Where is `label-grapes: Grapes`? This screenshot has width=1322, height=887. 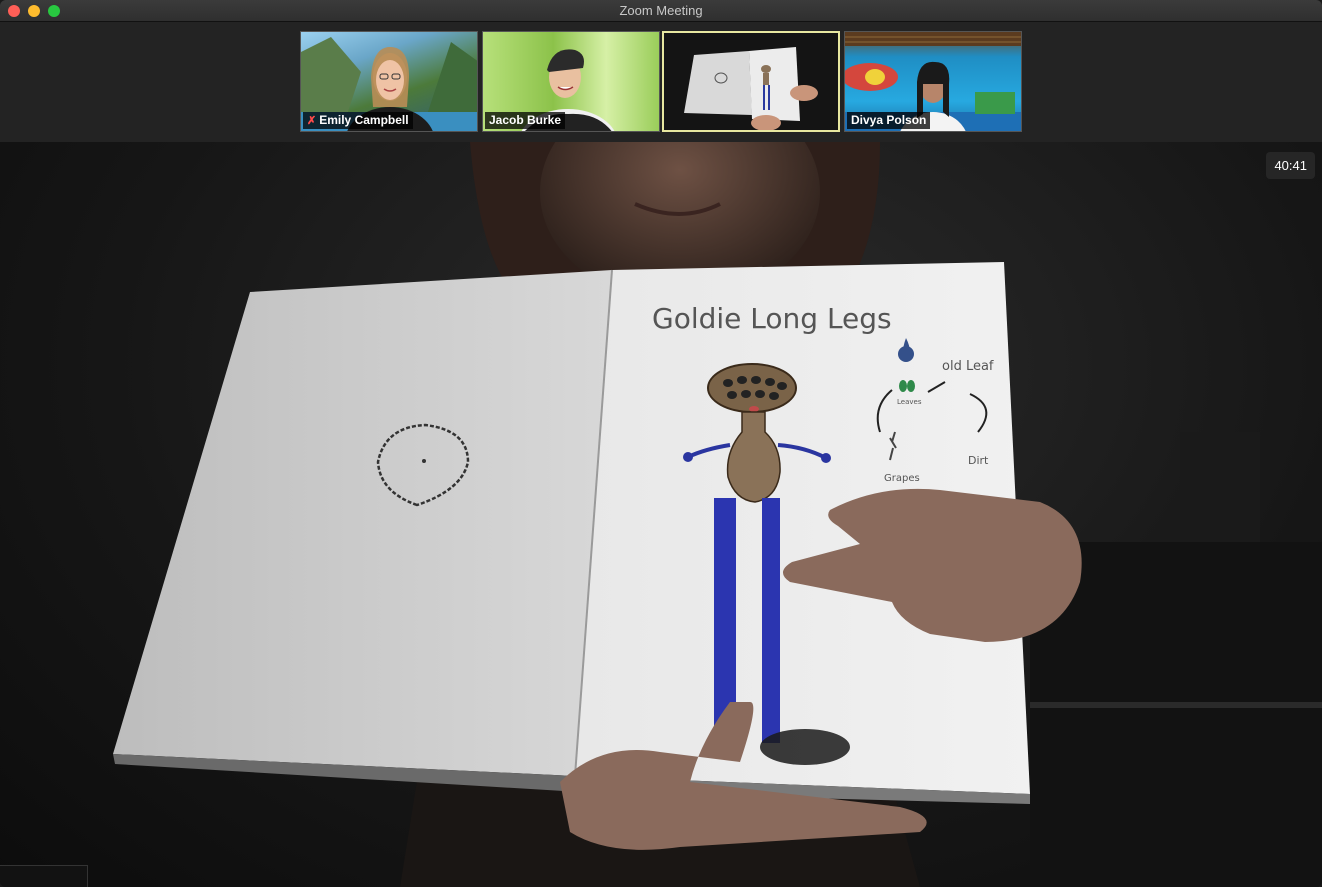
label-grapes: Grapes is located at coordinates (902, 478).